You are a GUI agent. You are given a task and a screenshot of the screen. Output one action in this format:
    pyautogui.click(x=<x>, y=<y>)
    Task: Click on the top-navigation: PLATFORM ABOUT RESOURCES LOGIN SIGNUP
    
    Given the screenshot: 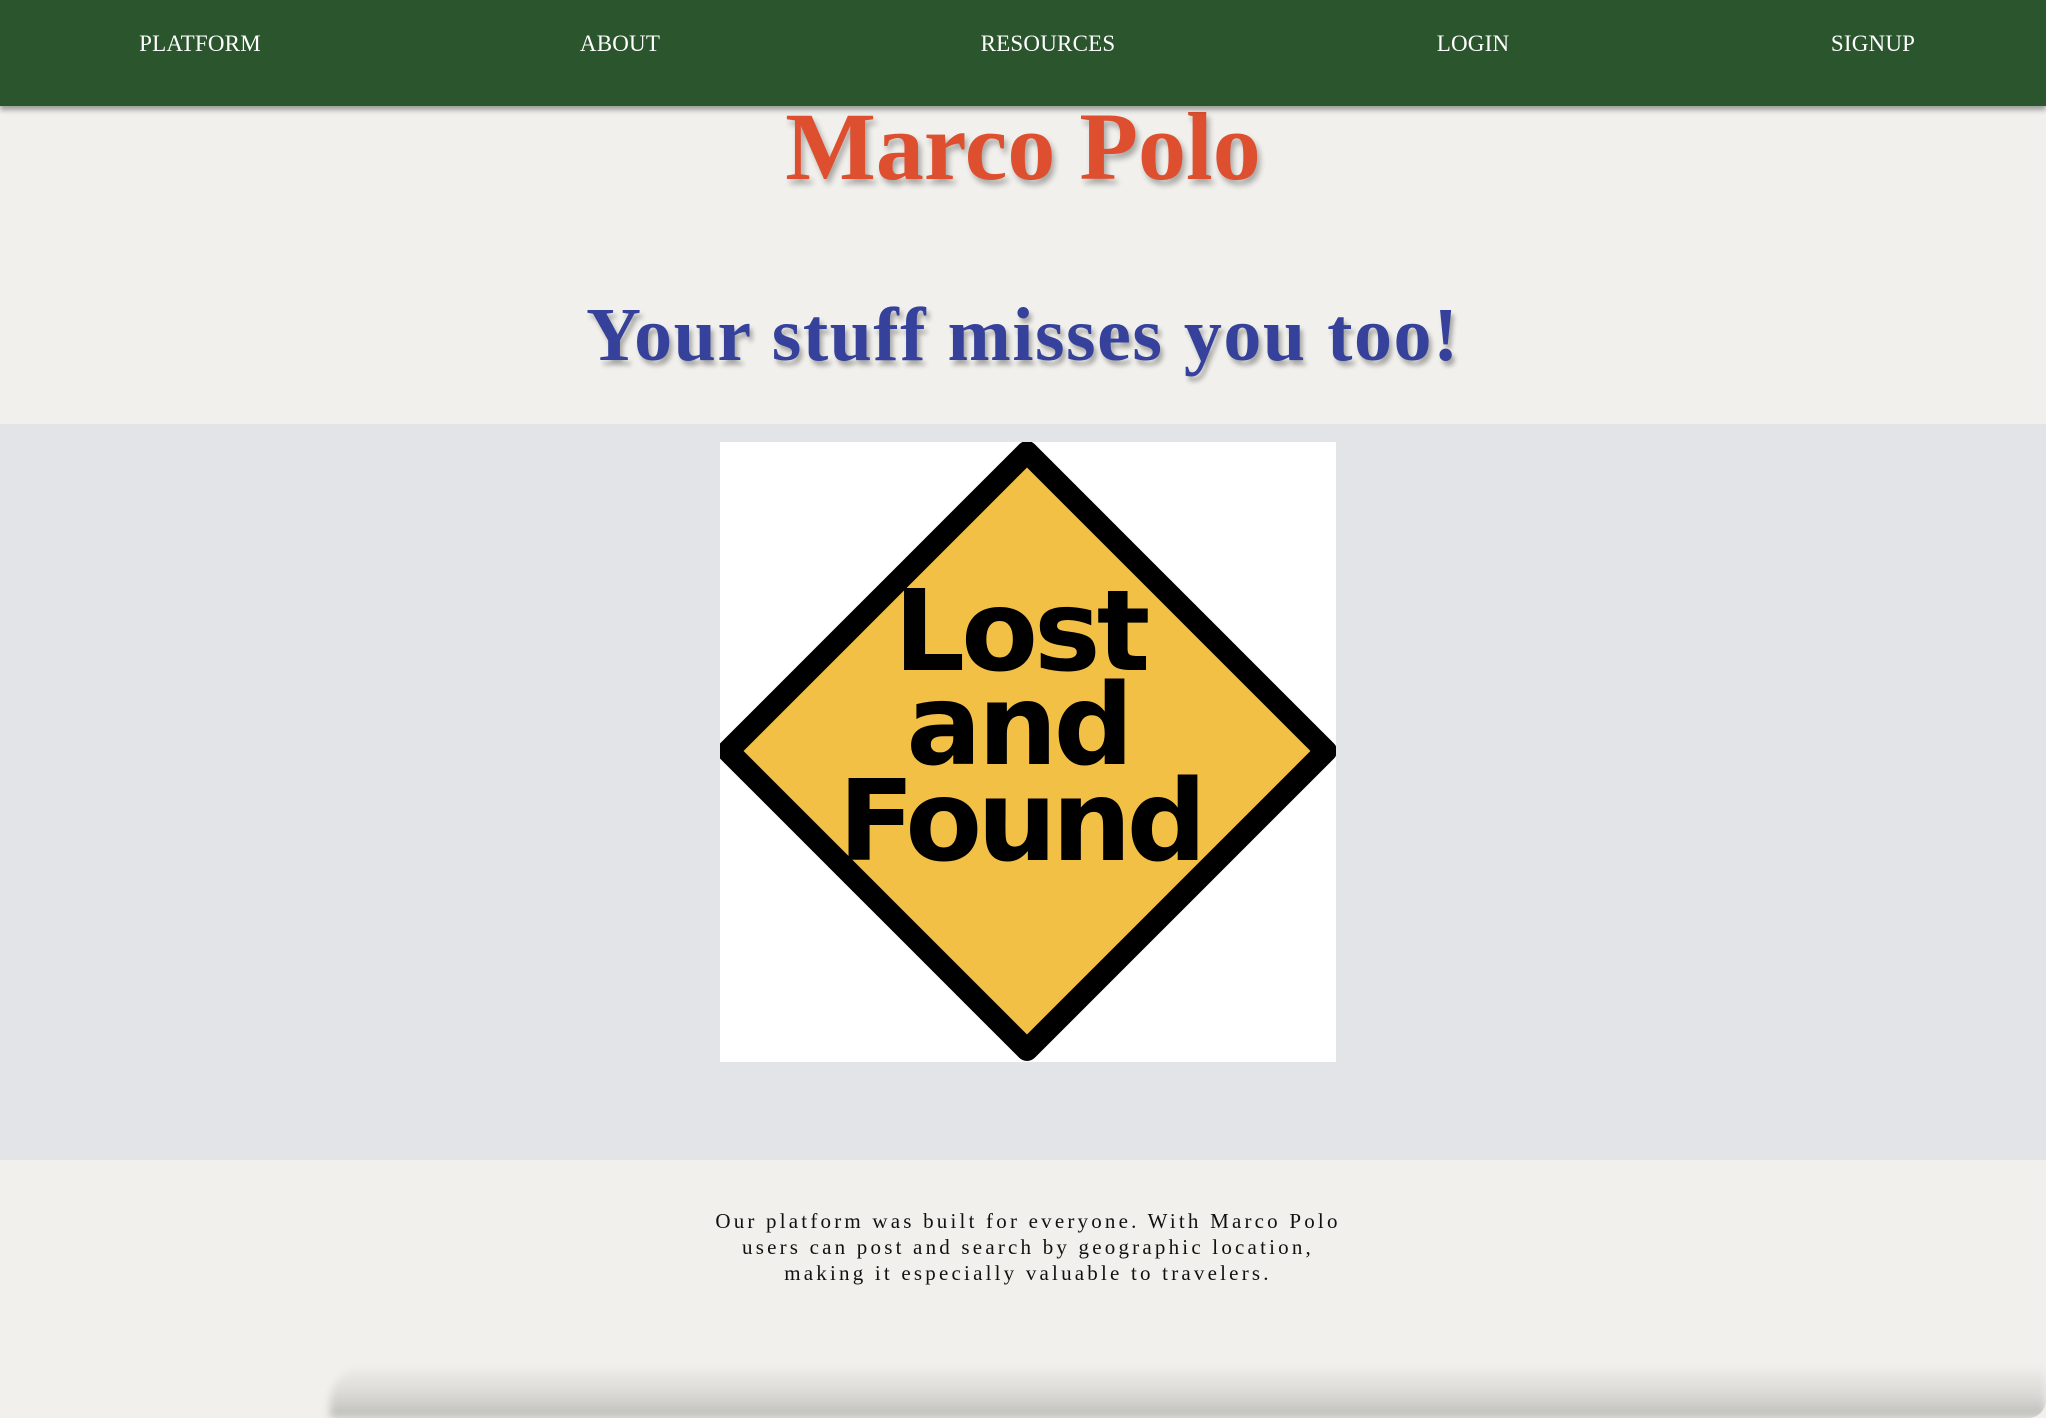 What is the action you would take?
    pyautogui.click(x=1023, y=53)
    